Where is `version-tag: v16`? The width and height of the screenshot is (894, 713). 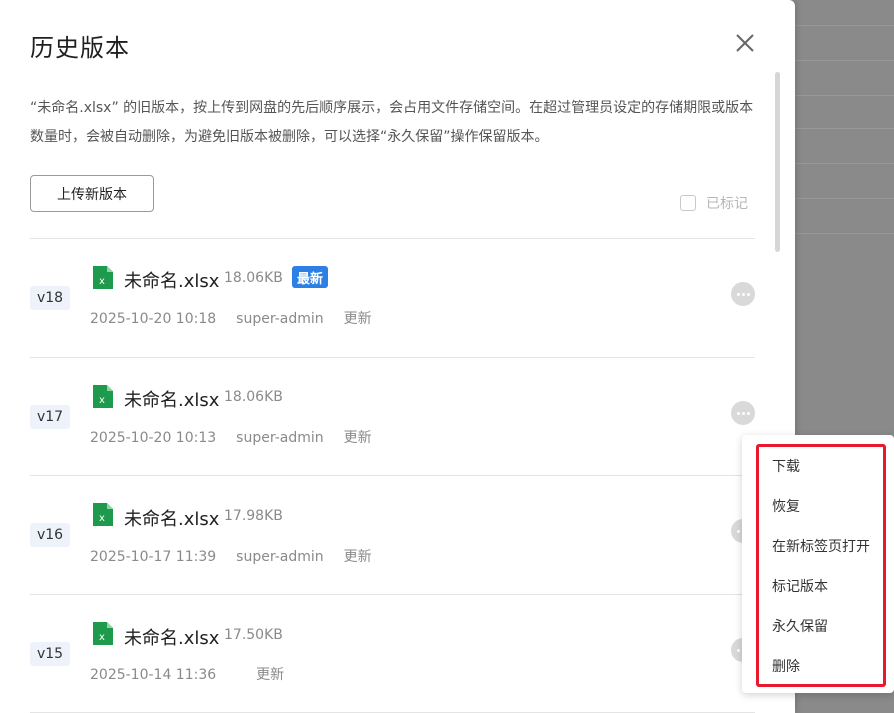
version-tag: v16 is located at coordinates (50, 535).